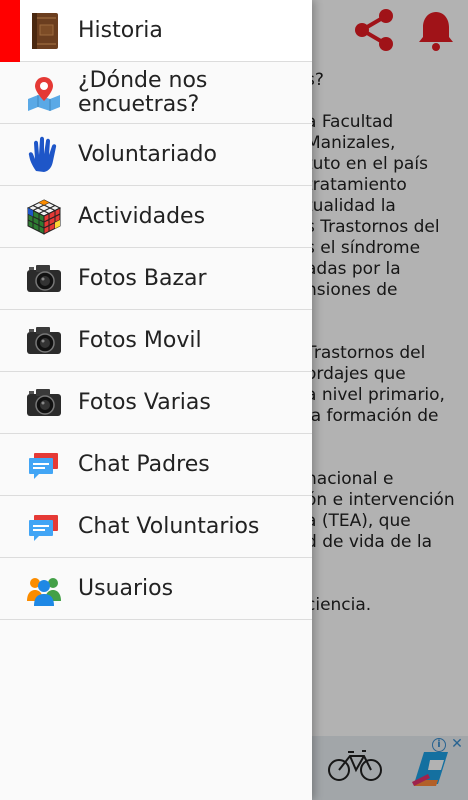 This screenshot has width=468, height=800. I want to click on menu-item-chat-voluntarios: Chat Voluntarios, so click(156, 527).